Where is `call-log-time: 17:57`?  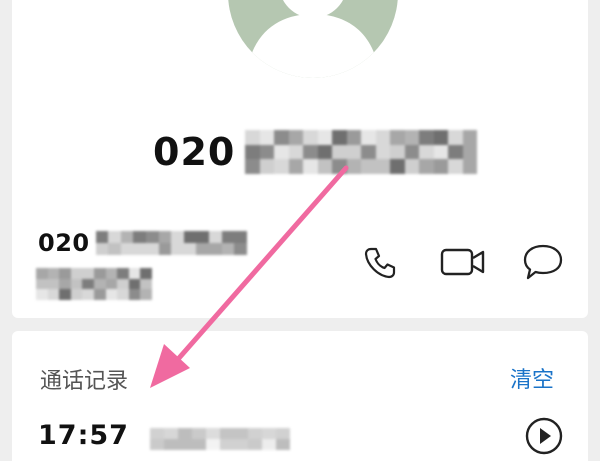 call-log-time: 17:57 is located at coordinates (83, 435).